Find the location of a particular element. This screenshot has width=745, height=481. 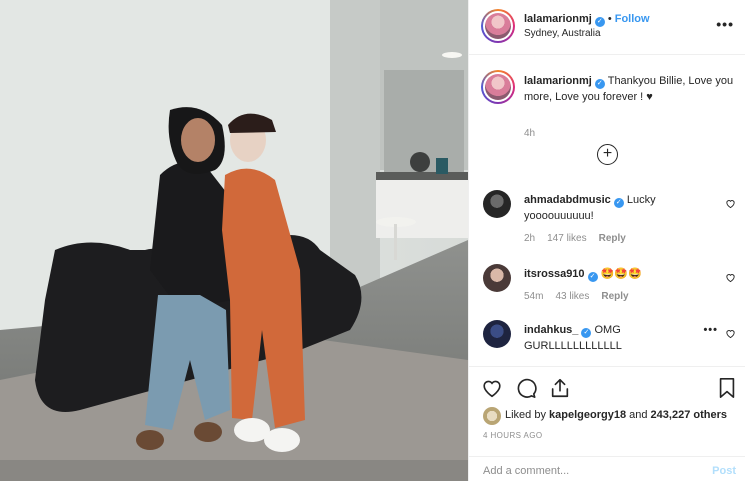

more-options-icon: ••• is located at coordinates (725, 24).